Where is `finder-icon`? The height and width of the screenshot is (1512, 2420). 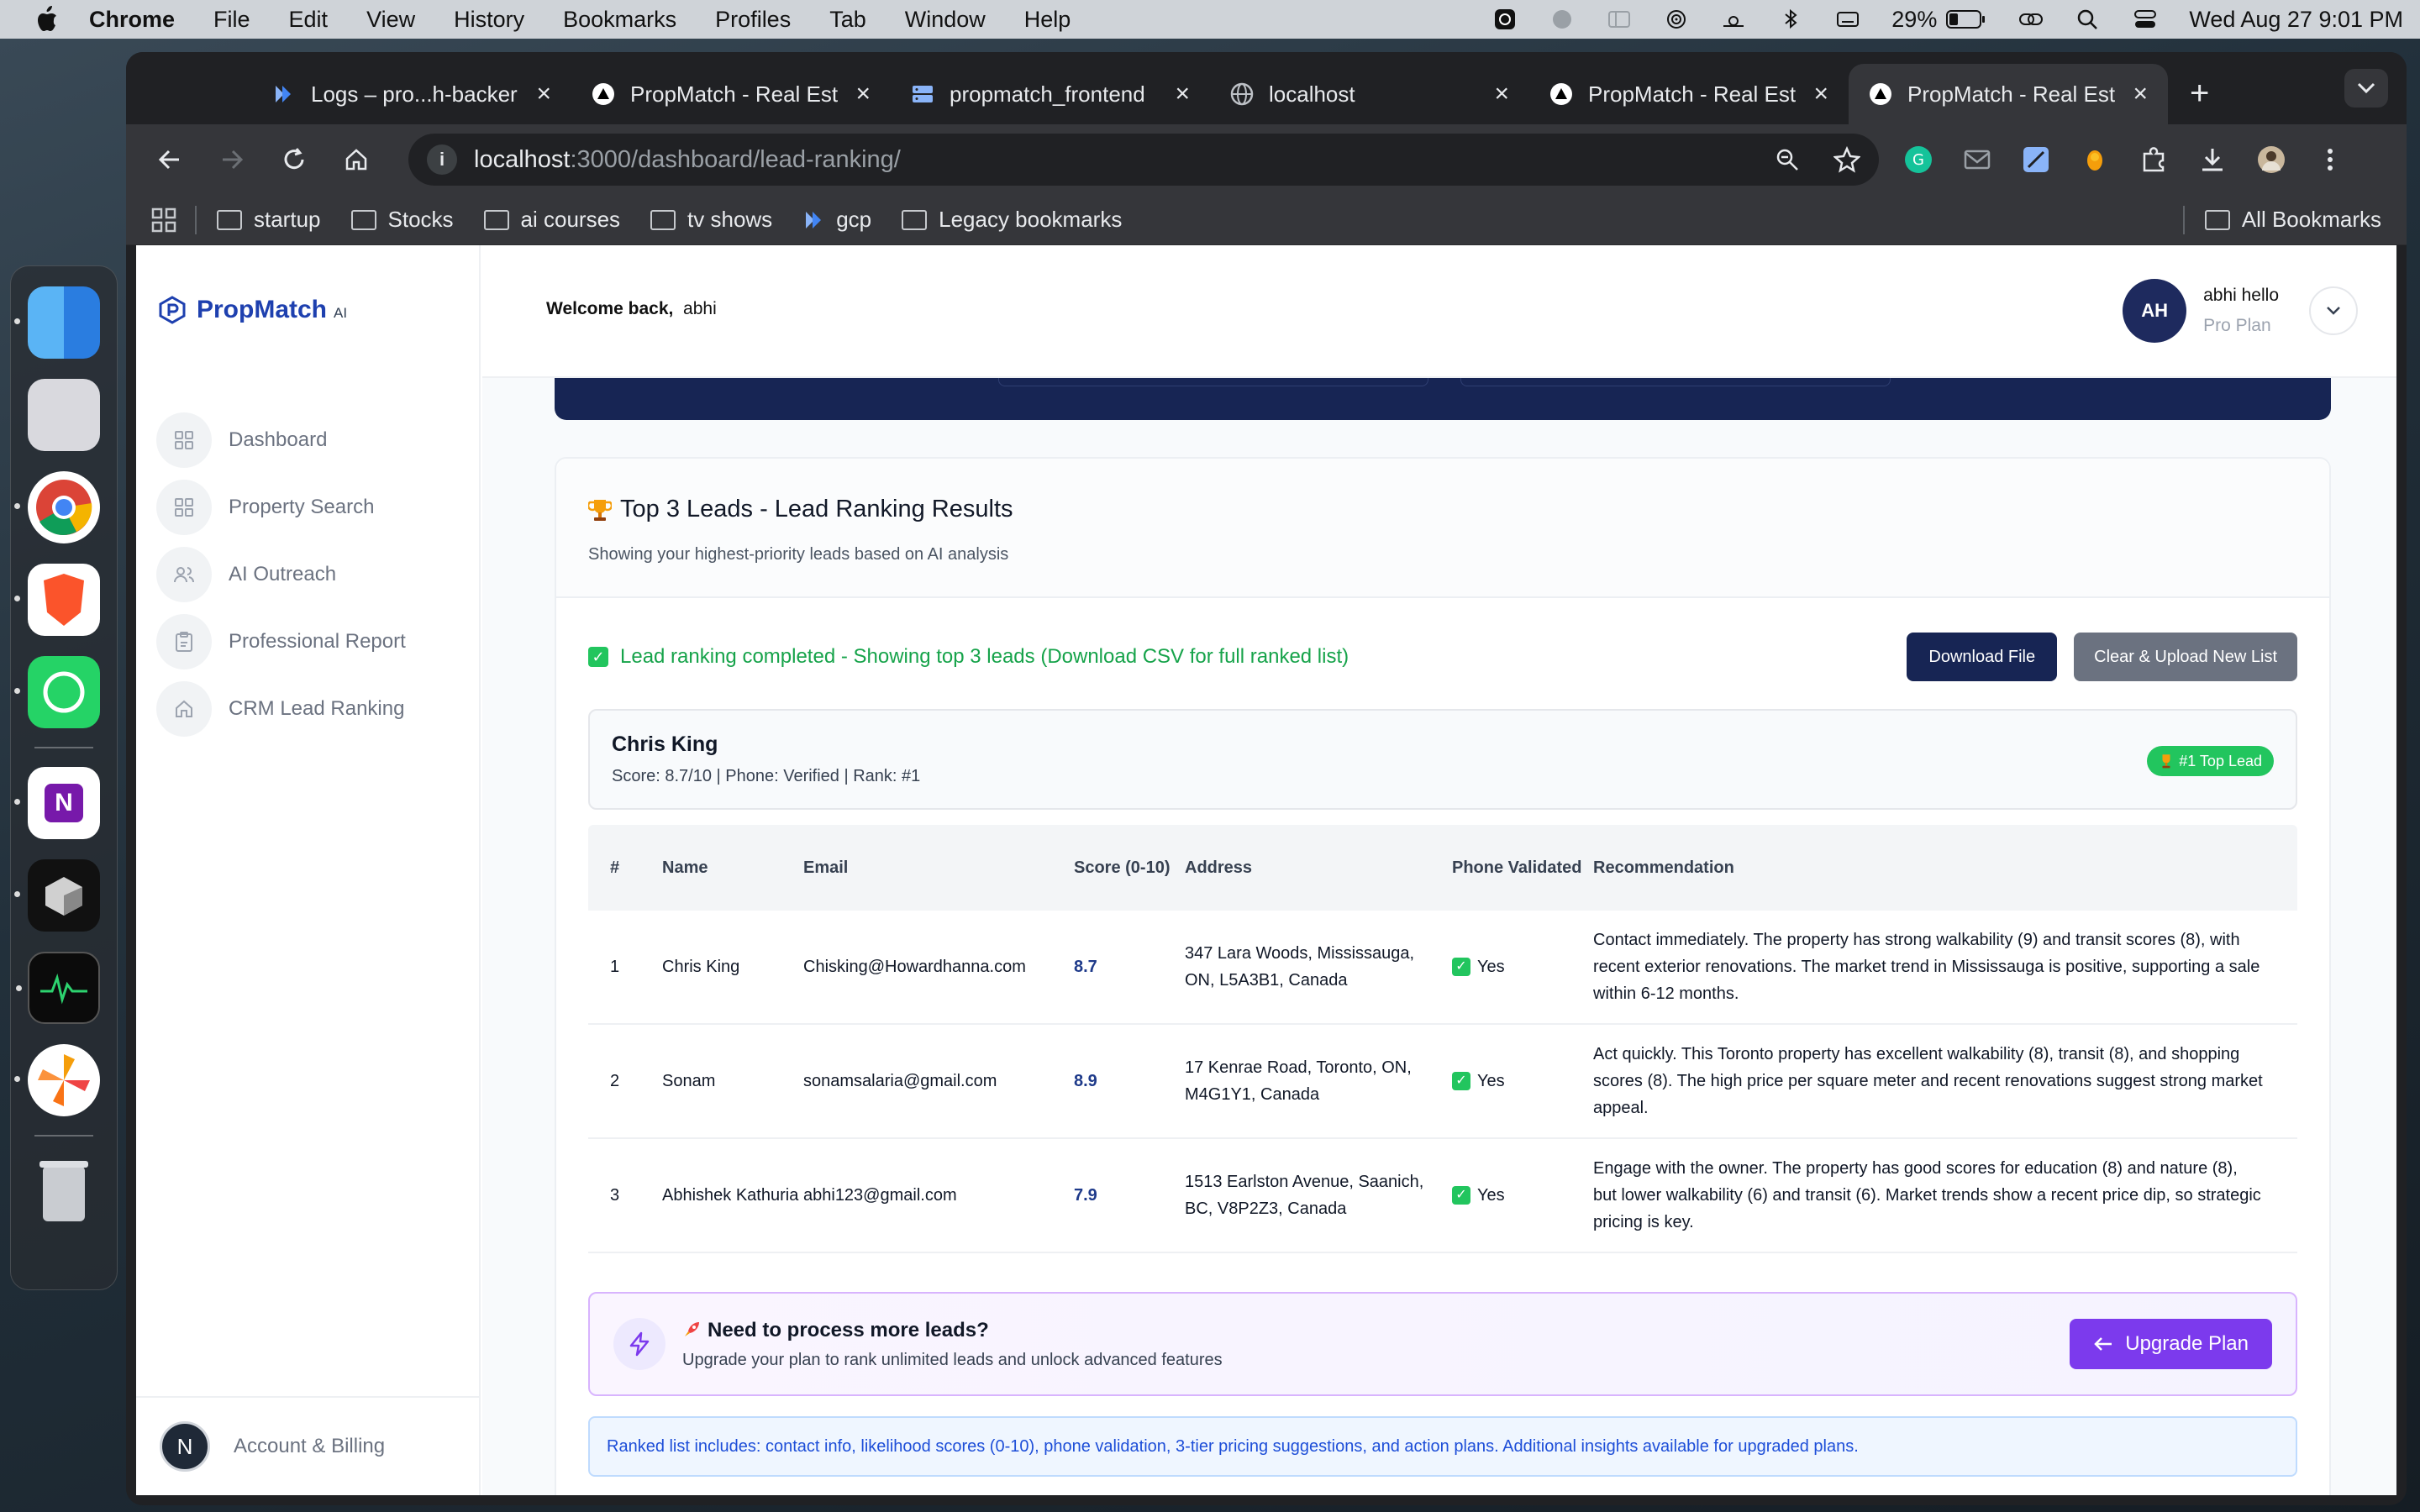
finder-icon is located at coordinates (57, 322).